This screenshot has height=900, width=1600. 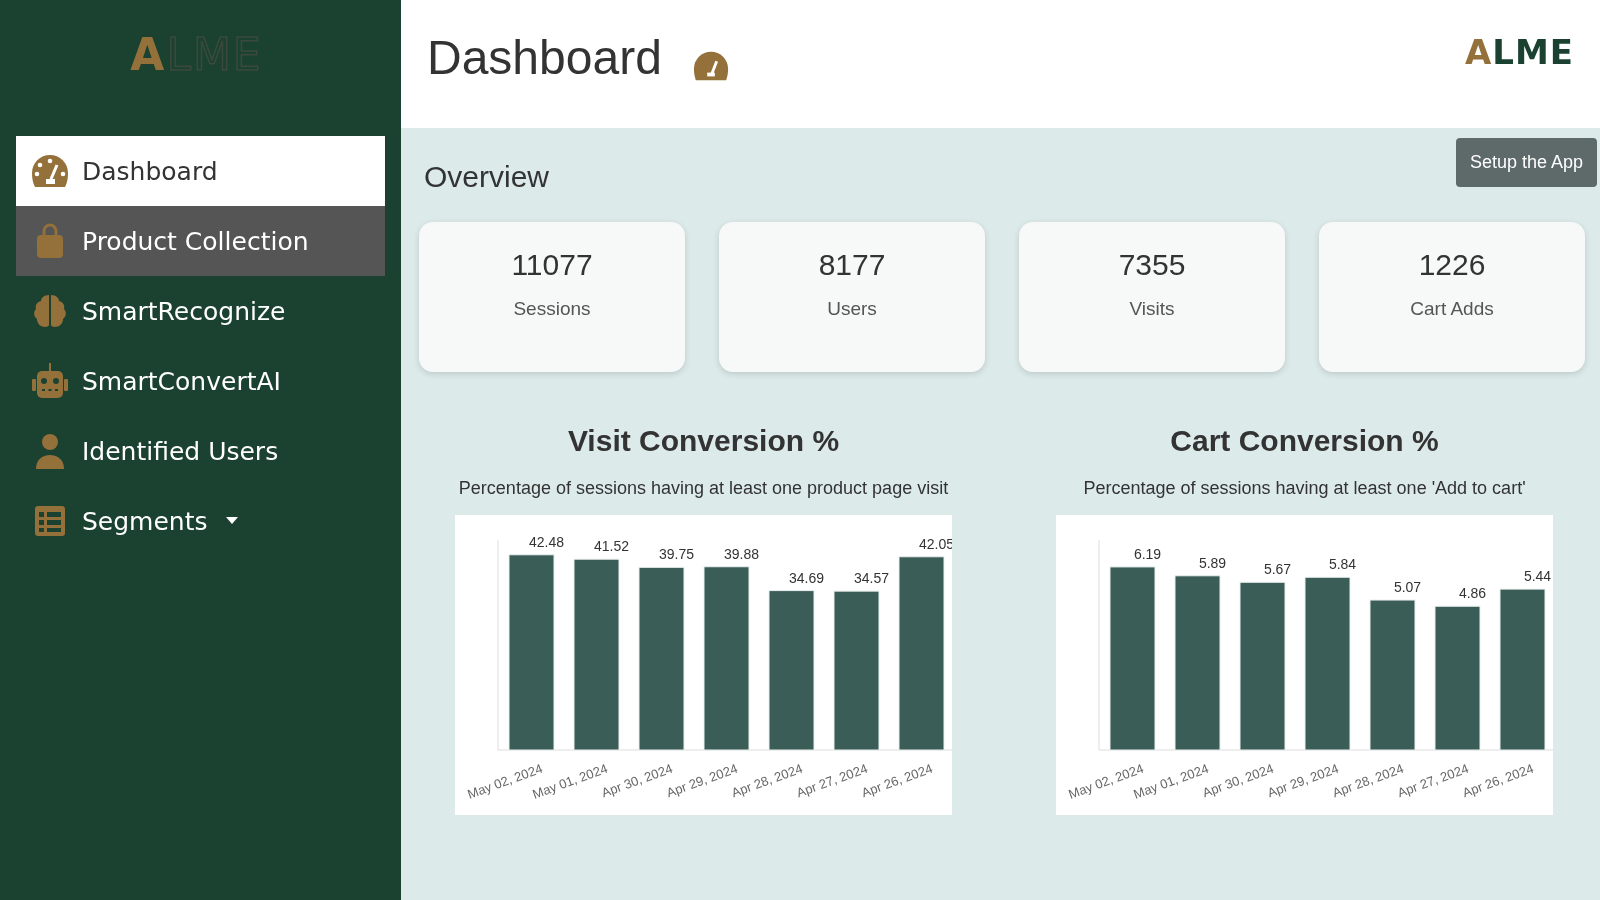 What do you see at coordinates (231, 521) in the screenshot?
I see `caret-icon` at bounding box center [231, 521].